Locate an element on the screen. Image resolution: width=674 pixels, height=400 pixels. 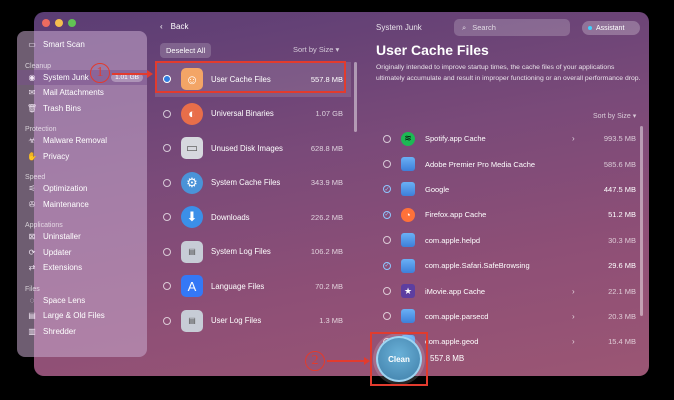
list-item-apple-parsecd: com.apple.parsecd › 20.3 MB is located at coordinates (508, 316).